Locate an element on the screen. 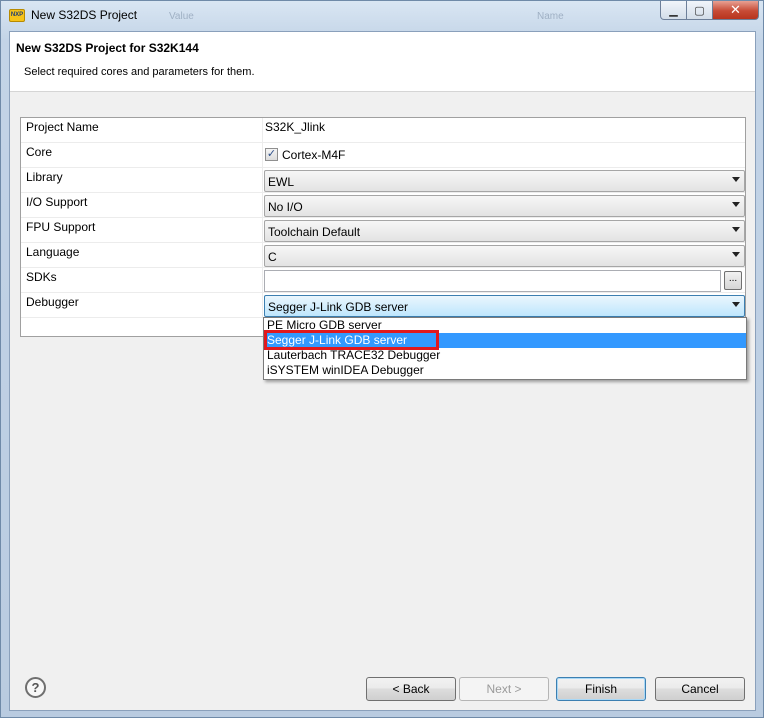 The height and width of the screenshot is (718, 764). language-select: C is located at coordinates (504, 256).